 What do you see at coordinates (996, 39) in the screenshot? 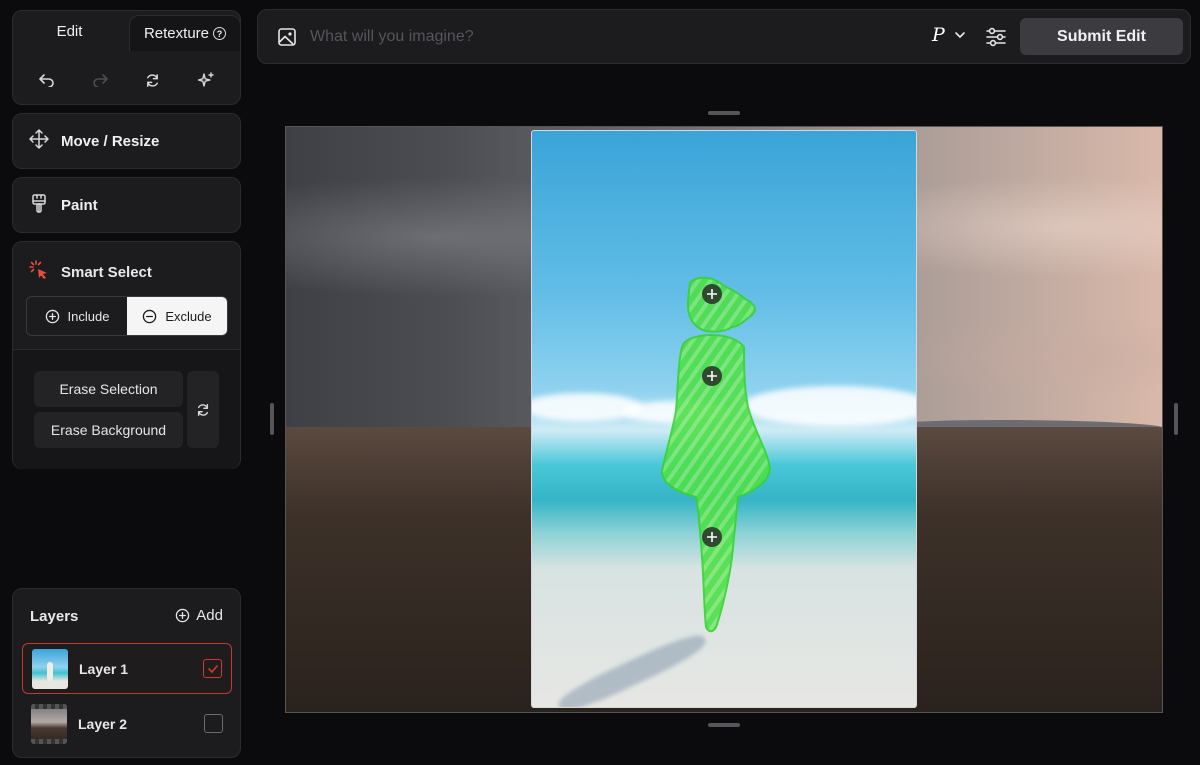
I see `sliders-icon` at bounding box center [996, 39].